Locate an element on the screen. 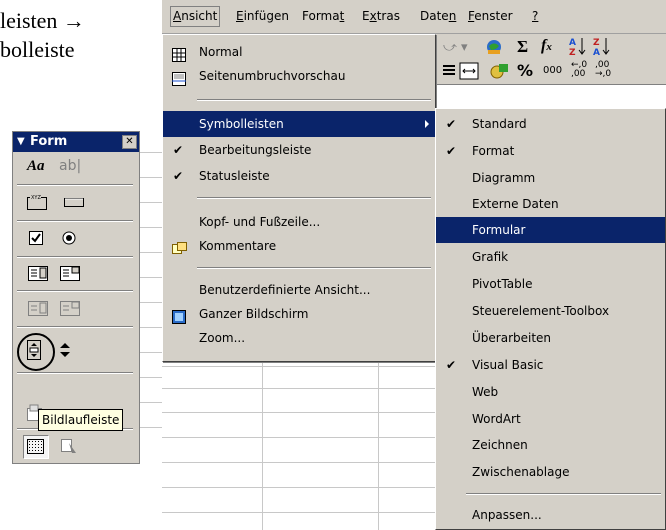  editbox-button: ab| is located at coordinates (70, 168).